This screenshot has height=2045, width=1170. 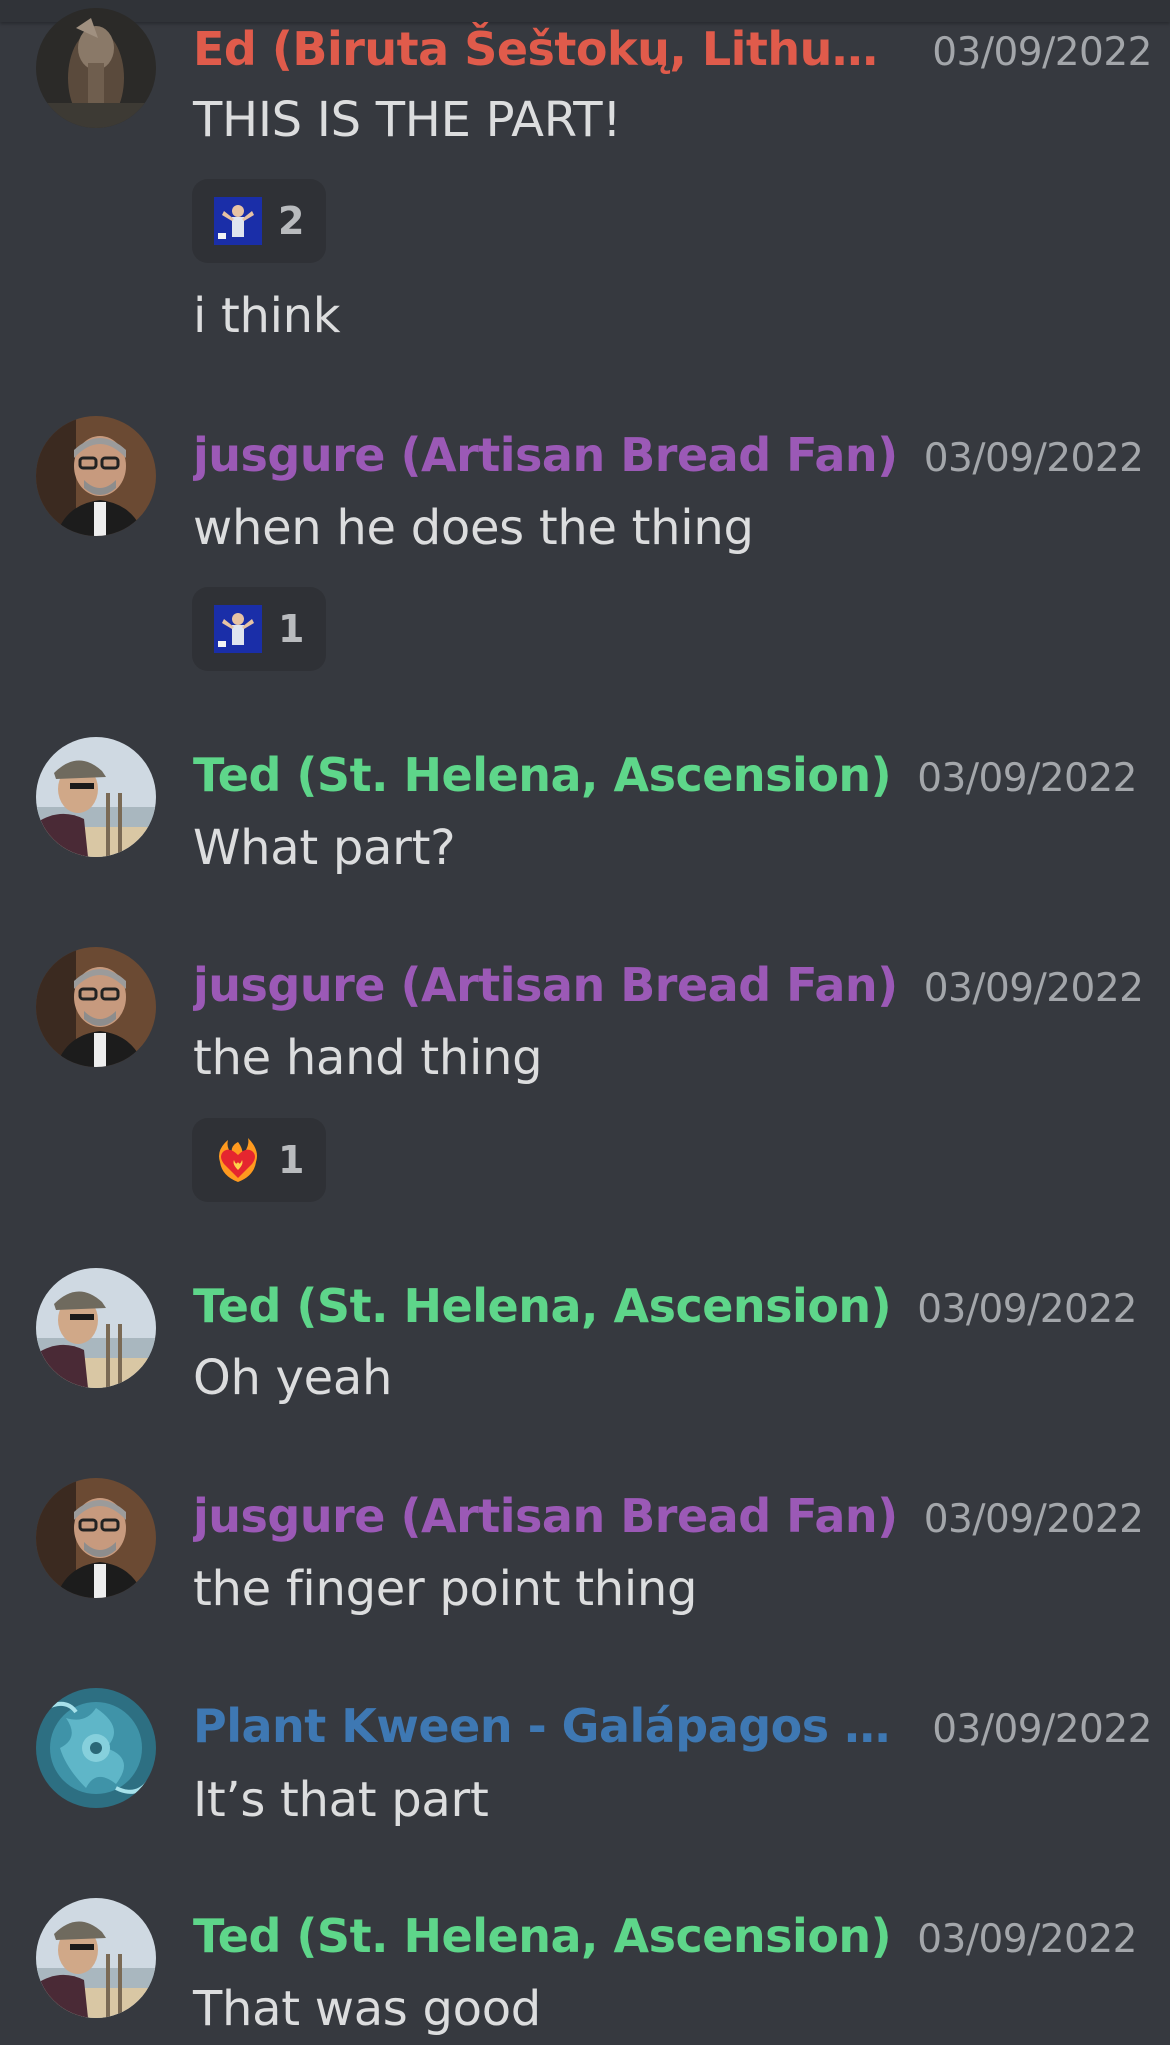 What do you see at coordinates (367, 2009) in the screenshot?
I see `message-text: That was good` at bounding box center [367, 2009].